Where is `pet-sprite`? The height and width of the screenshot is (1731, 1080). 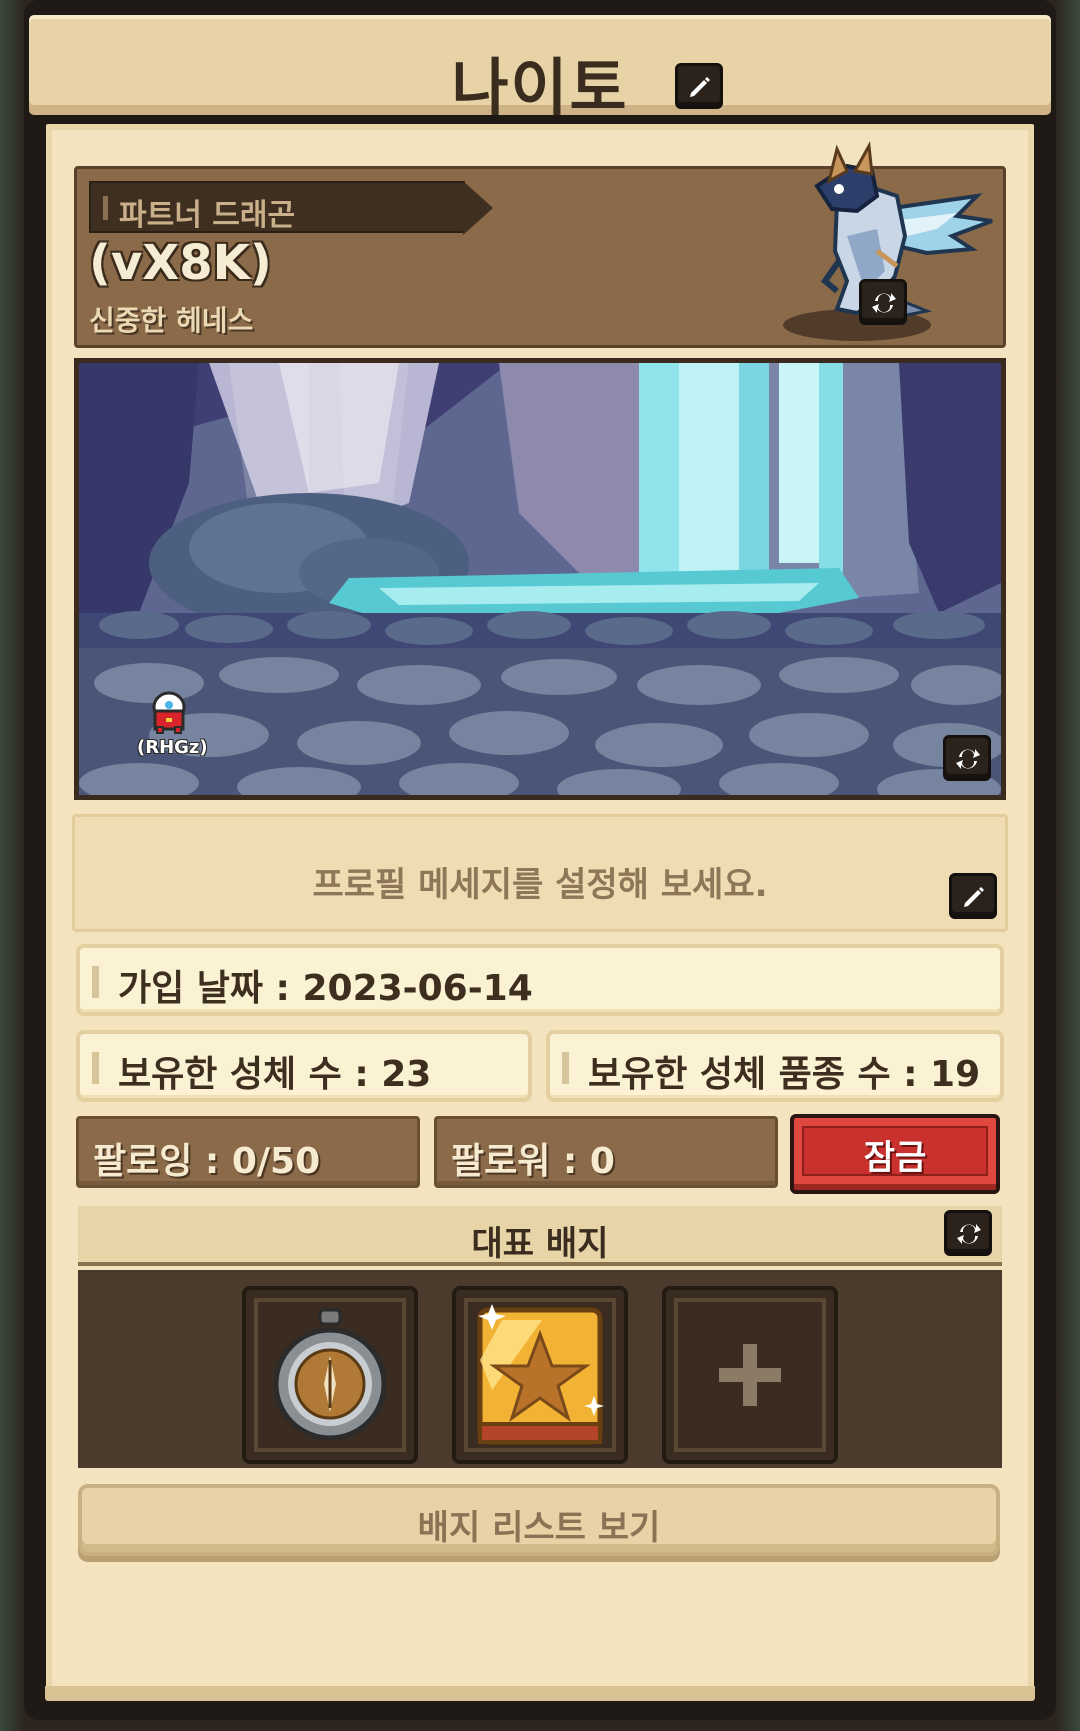
pet-sprite is located at coordinates (169, 712).